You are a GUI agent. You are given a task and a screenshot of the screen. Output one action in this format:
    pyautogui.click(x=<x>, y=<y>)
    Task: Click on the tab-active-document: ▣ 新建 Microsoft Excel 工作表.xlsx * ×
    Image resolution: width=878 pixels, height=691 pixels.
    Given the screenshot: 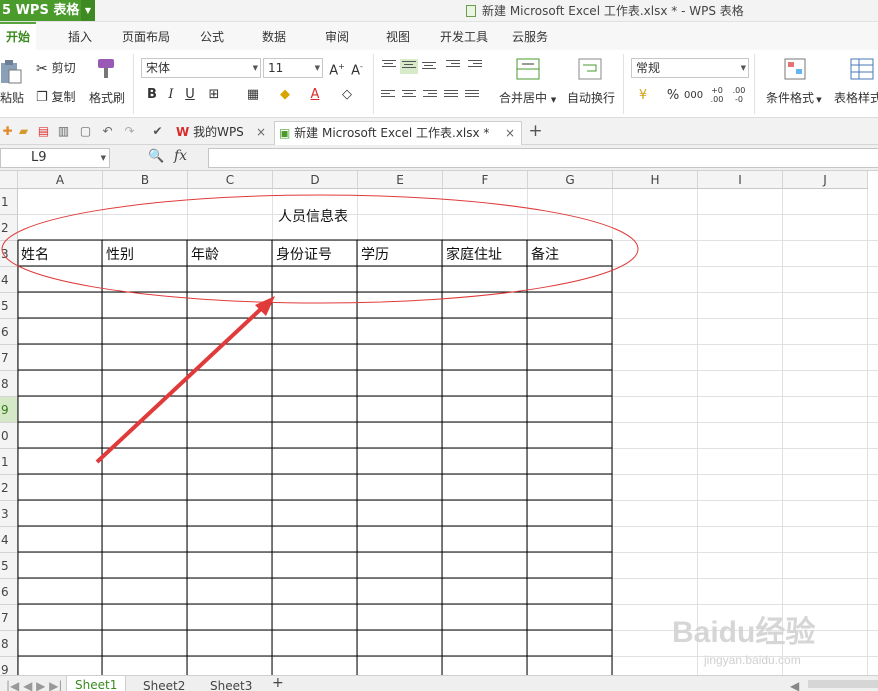 What is the action you would take?
    pyautogui.click(x=398, y=133)
    